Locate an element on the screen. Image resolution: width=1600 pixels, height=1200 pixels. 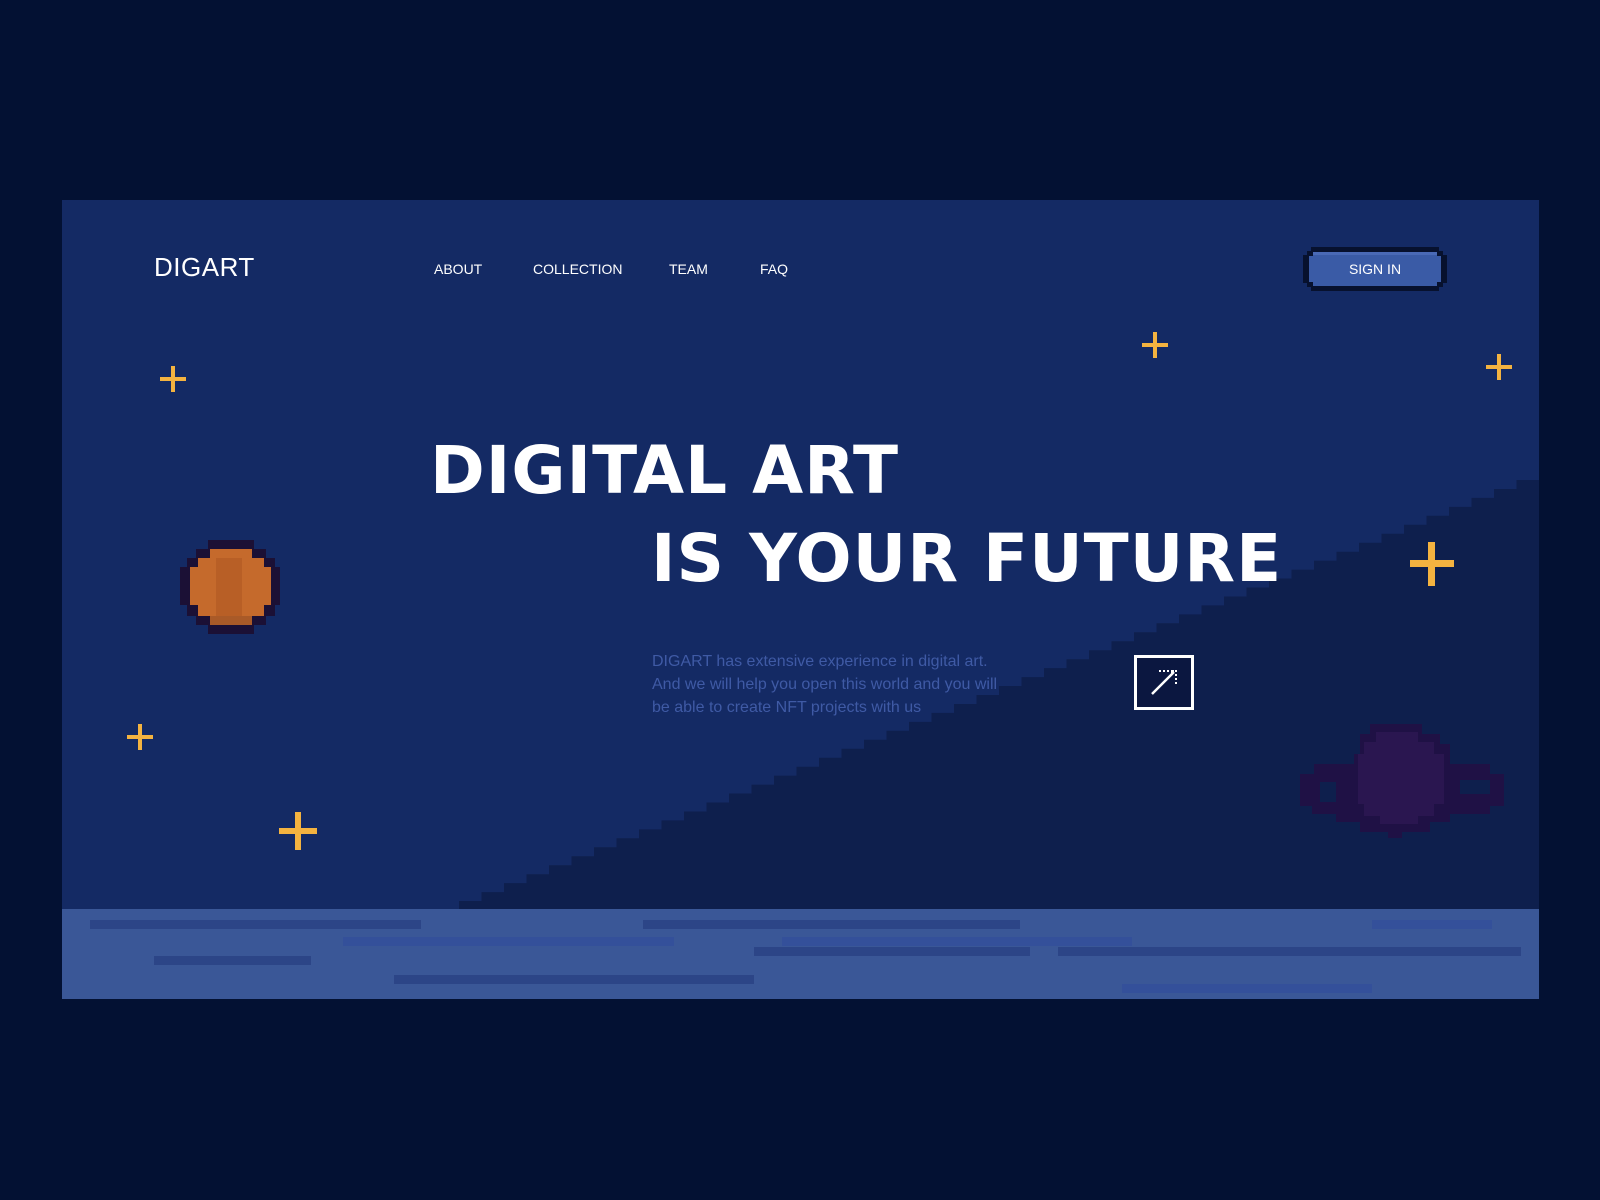
nav-item-collection: COLLECTION is located at coordinates (577, 269).